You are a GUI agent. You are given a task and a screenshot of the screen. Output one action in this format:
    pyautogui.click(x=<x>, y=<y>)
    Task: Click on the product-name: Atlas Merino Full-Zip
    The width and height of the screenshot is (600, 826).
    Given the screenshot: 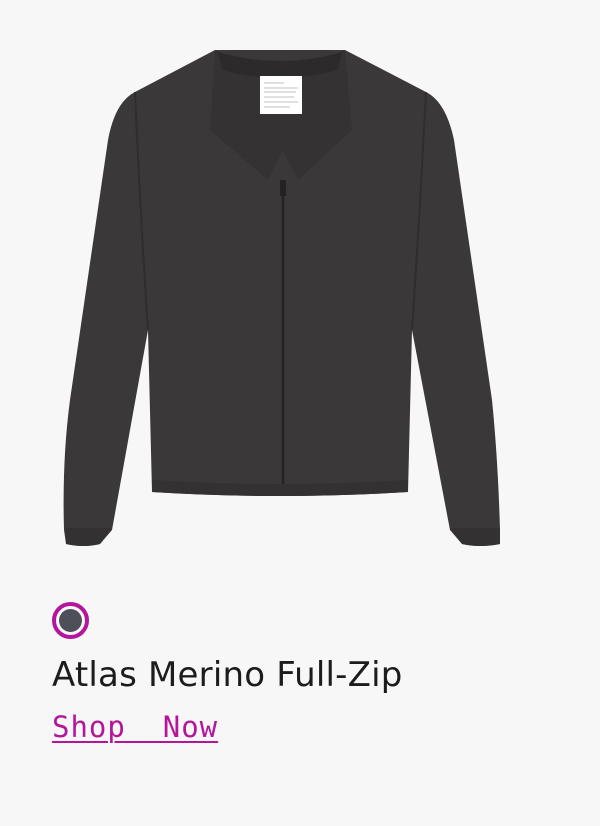 What is the action you would take?
    pyautogui.click(x=227, y=675)
    